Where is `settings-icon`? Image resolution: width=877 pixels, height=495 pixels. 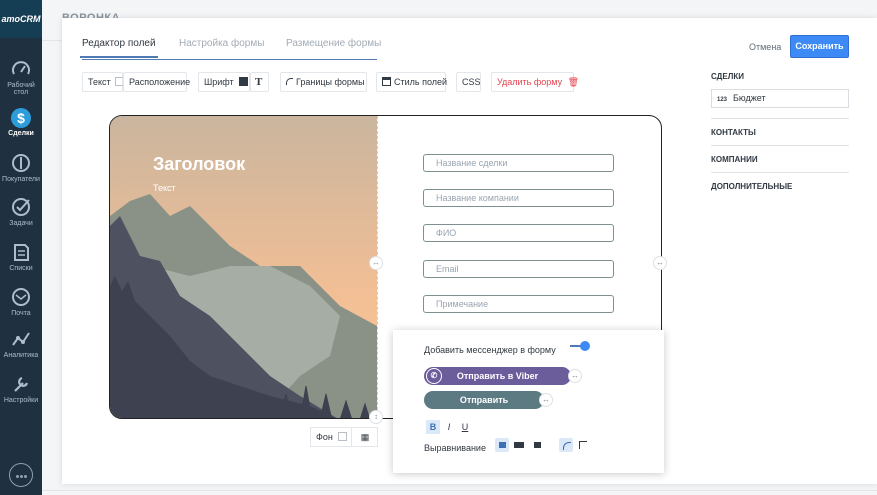 settings-icon is located at coordinates (21, 384).